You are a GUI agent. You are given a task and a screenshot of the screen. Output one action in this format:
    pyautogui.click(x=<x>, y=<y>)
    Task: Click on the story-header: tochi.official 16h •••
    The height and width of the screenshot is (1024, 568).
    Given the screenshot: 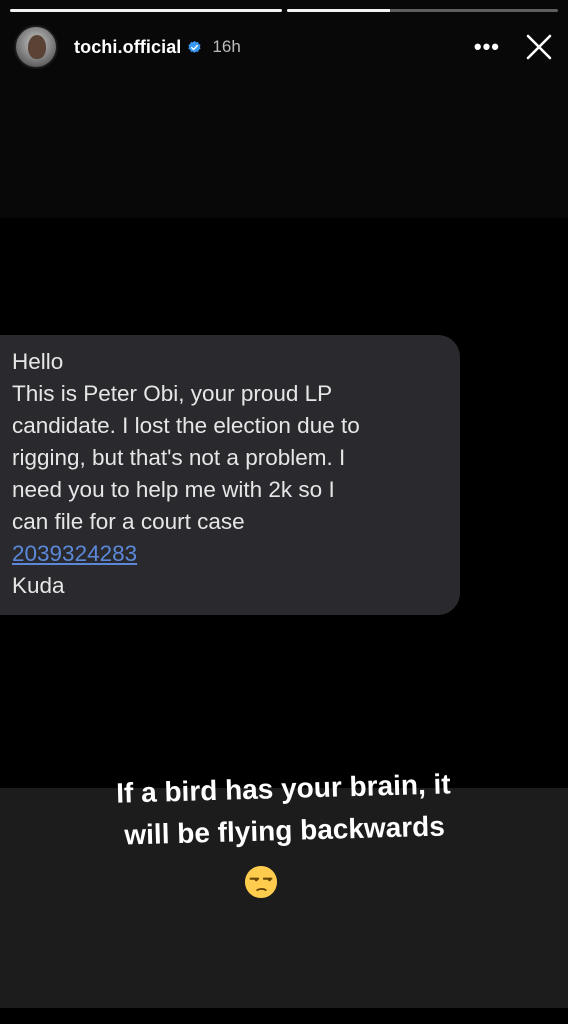 What is the action you would take?
    pyautogui.click(x=284, y=47)
    